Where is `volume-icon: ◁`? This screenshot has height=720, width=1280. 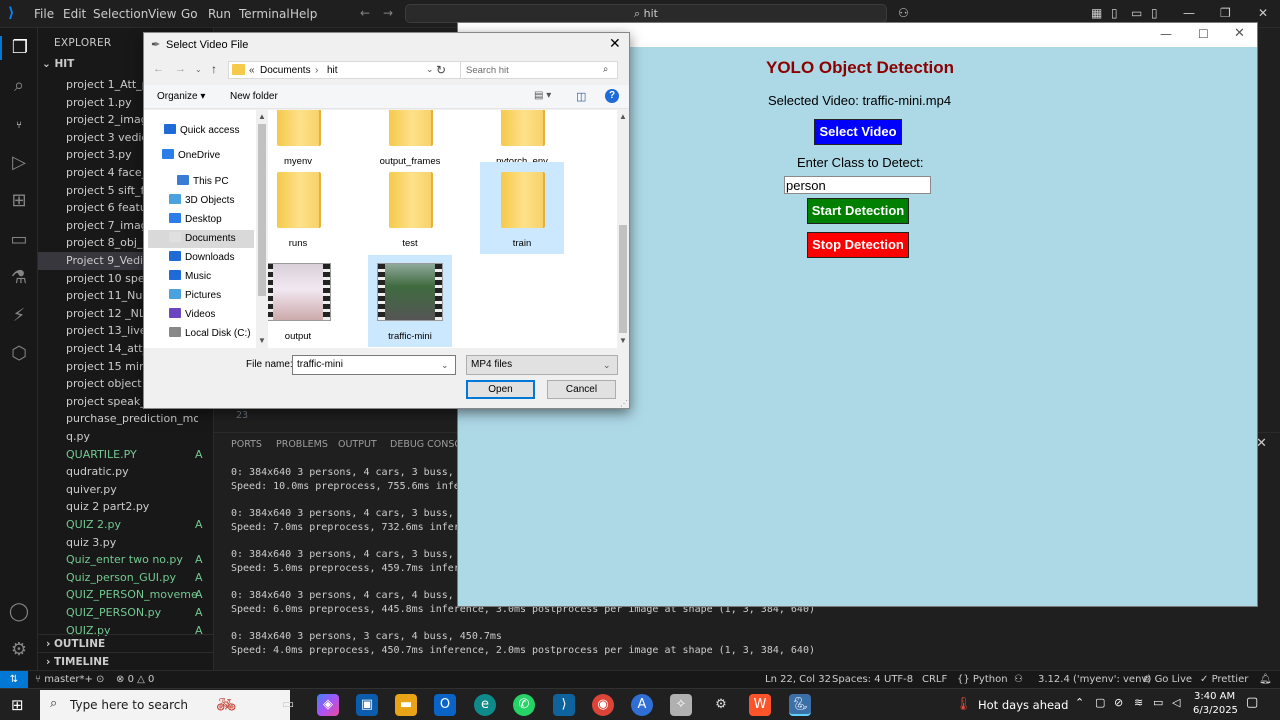 volume-icon: ◁ is located at coordinates (1176, 702).